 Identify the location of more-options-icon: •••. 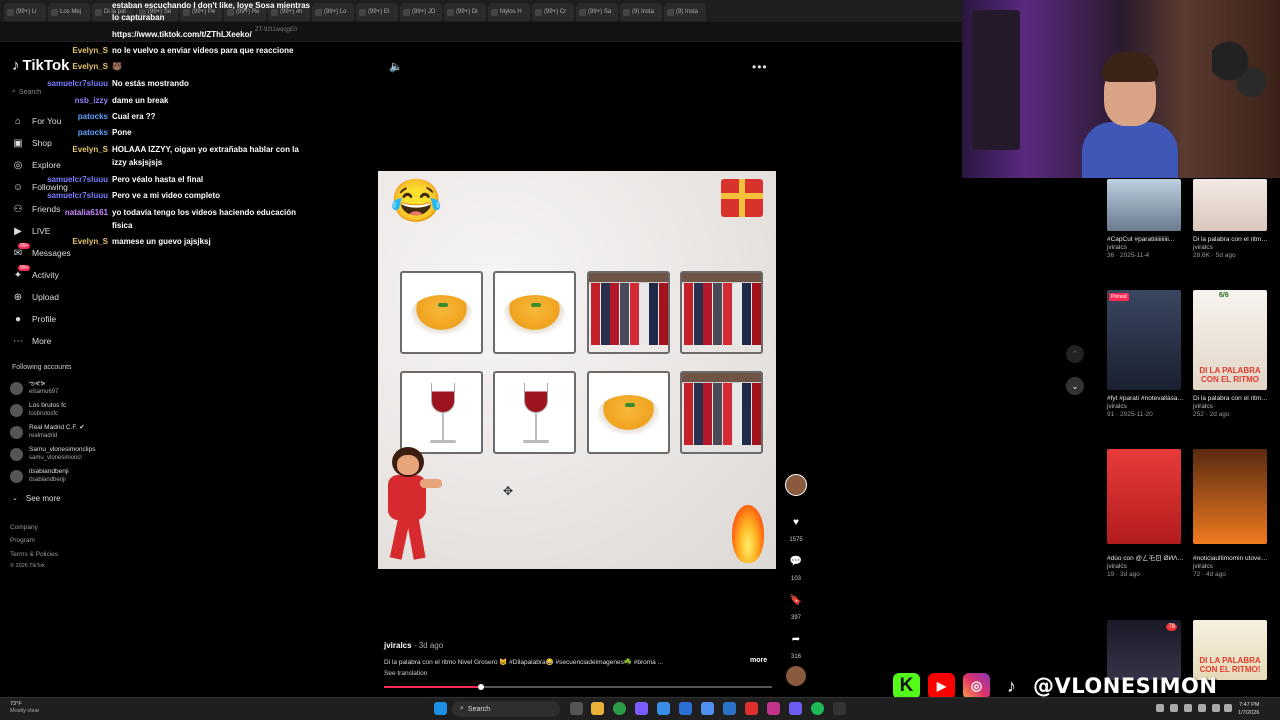
(760, 67).